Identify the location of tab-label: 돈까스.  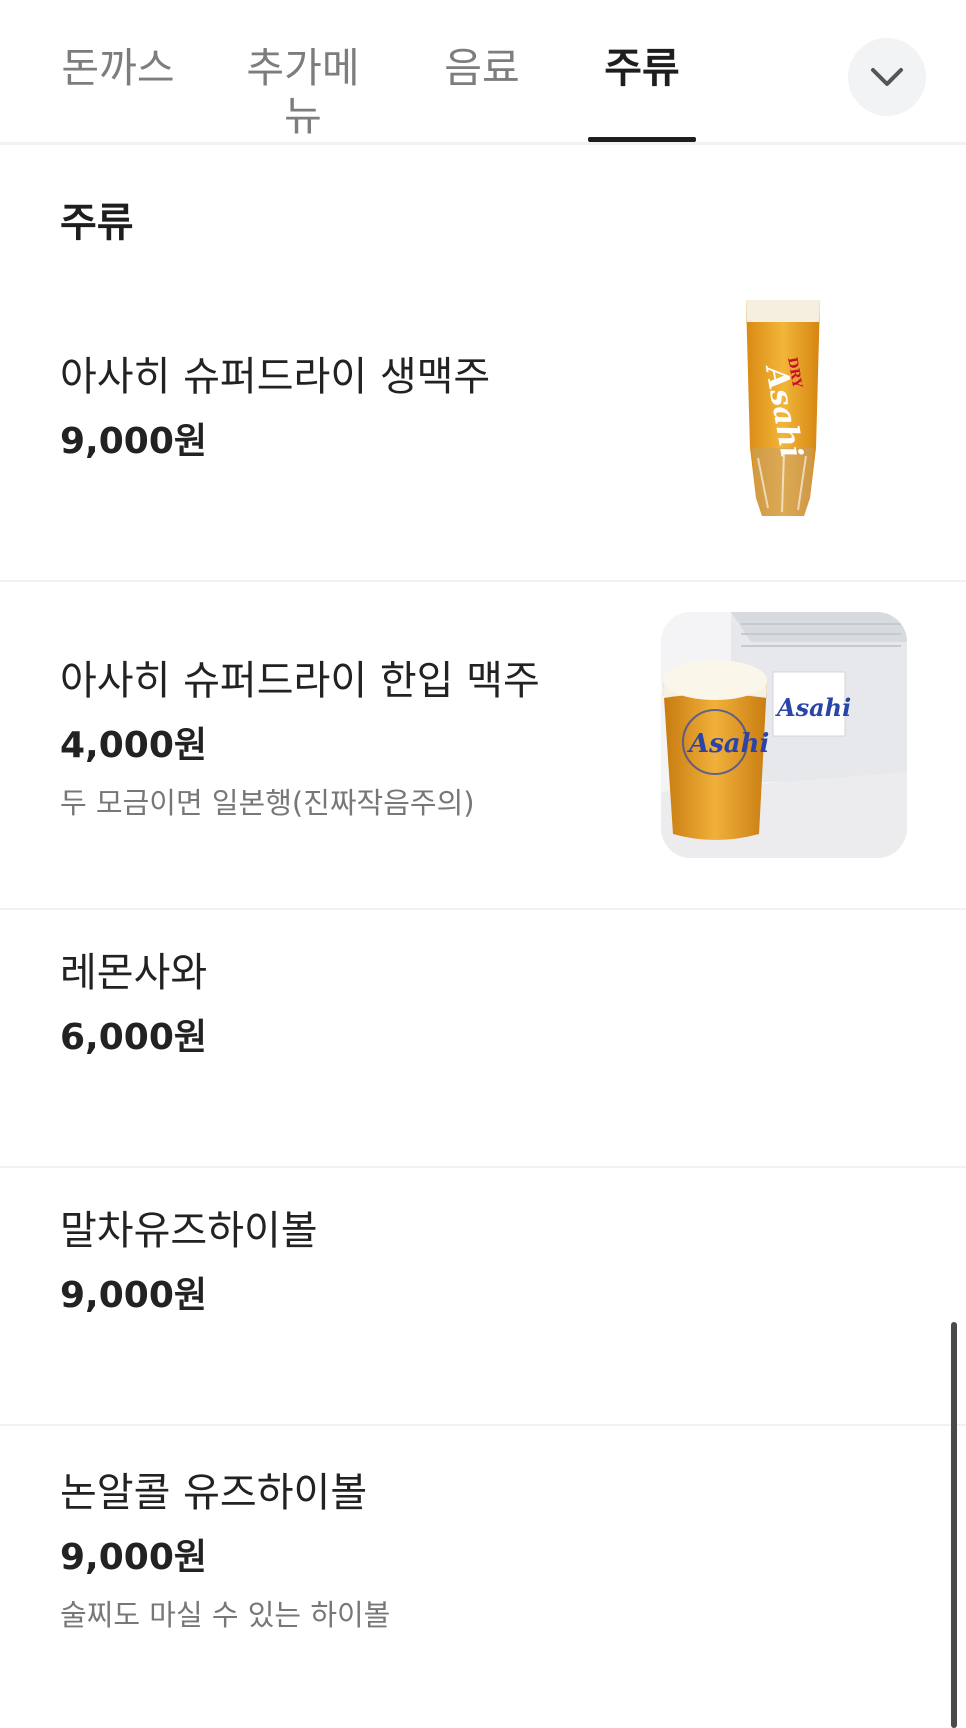
(118, 68).